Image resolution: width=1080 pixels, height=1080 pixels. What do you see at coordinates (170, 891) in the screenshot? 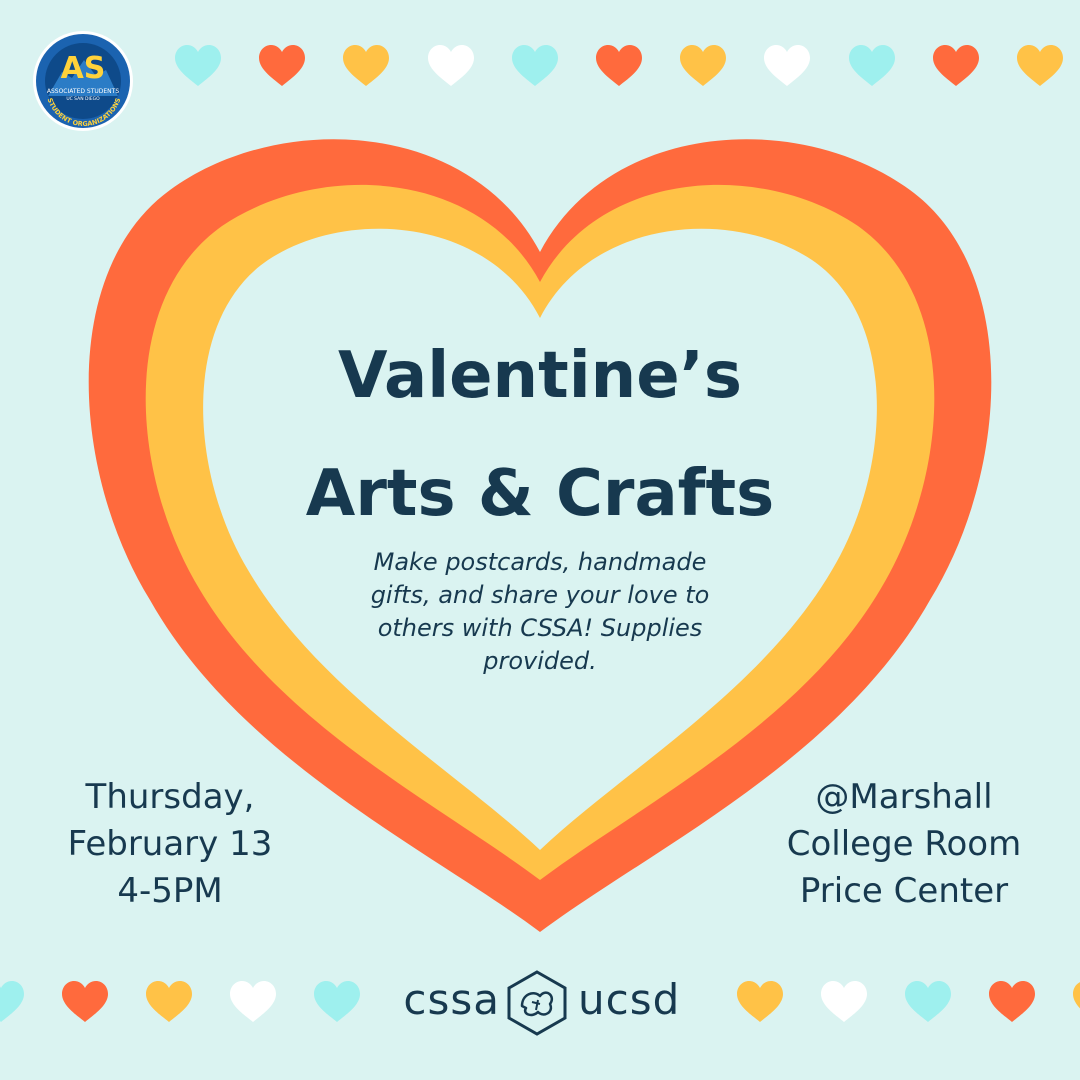
I see `event-time: 4-5PM` at bounding box center [170, 891].